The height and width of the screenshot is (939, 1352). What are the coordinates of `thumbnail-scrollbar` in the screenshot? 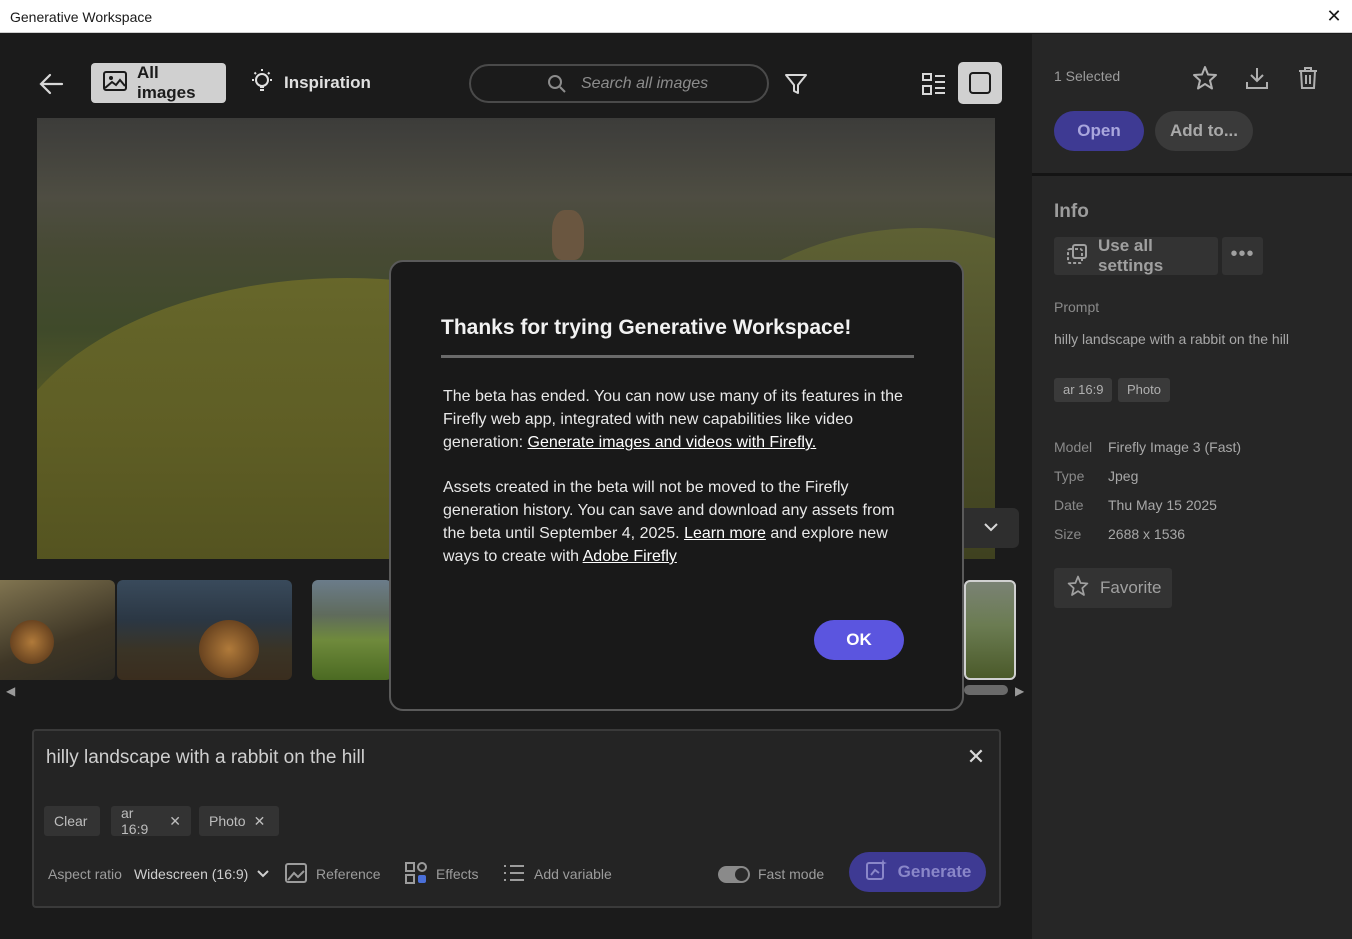 It's located at (986, 690).